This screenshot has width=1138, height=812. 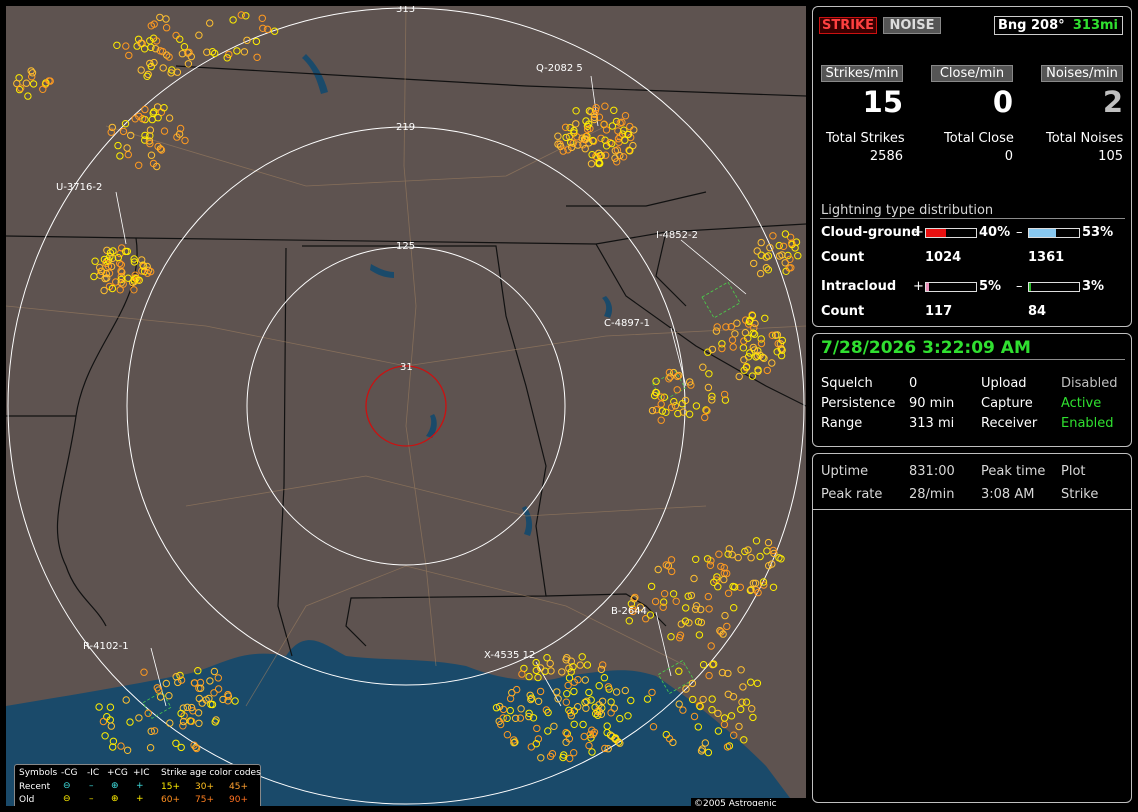 I want to click on bearing-box: Bng 208° 313mi, so click(x=1058, y=25).